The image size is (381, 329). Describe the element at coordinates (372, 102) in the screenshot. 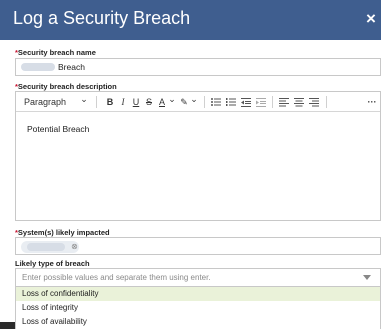

I see `more-options-icon: ···` at that location.